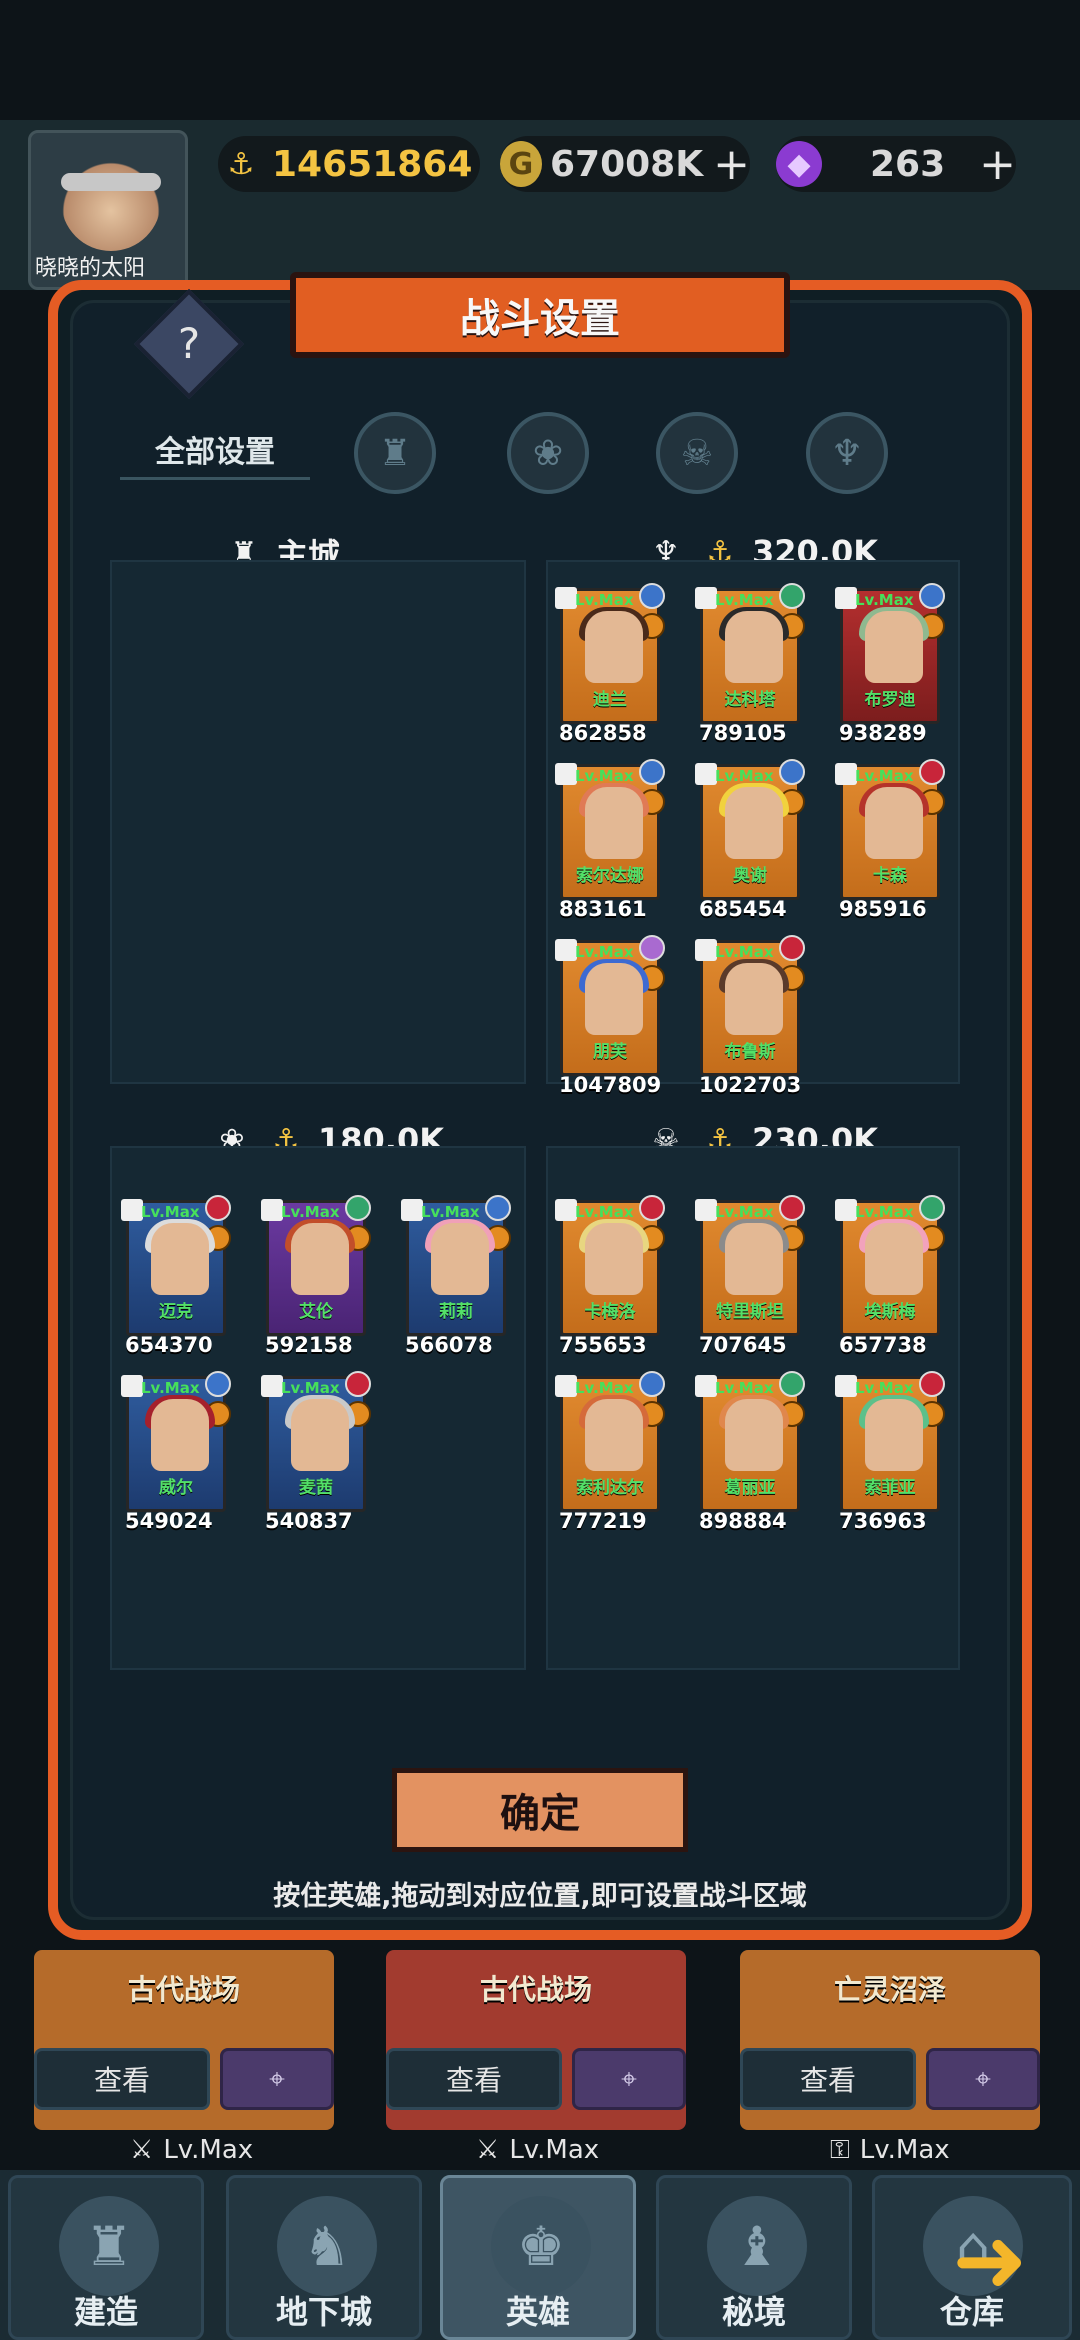 This screenshot has width=1080, height=2340. Describe the element at coordinates (610, 1452) in the screenshot. I see `hero-card: Lv.Max 索利达尔 777219` at that location.